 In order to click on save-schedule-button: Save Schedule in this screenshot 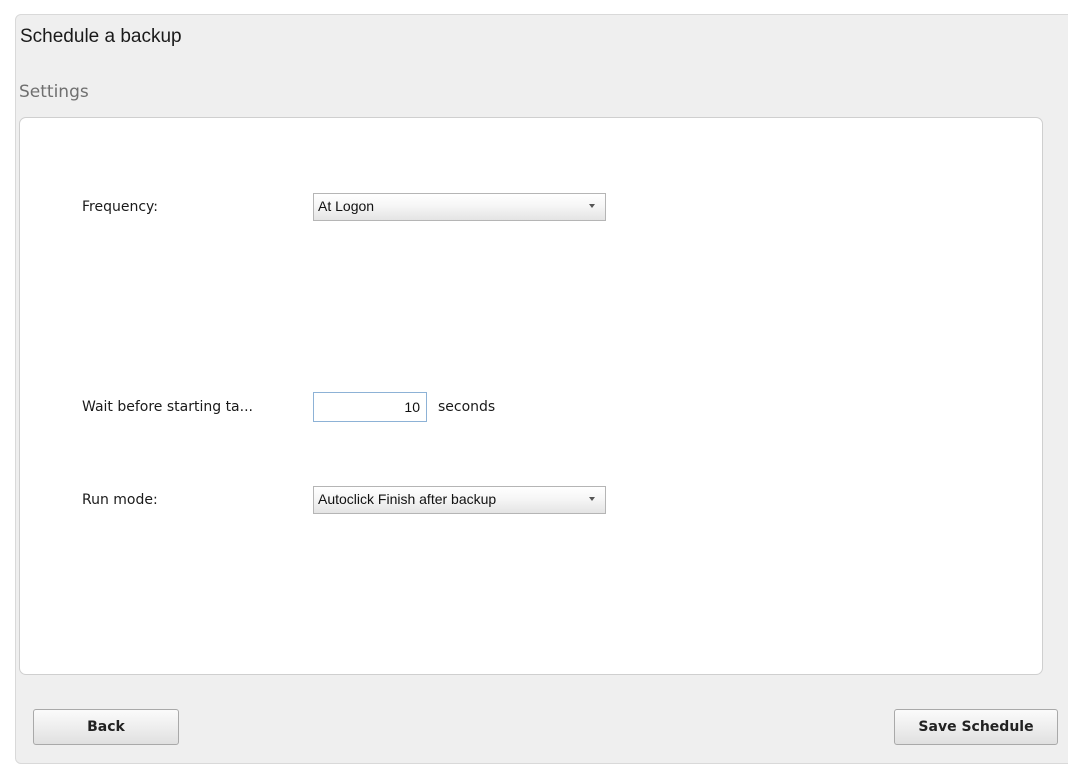, I will do `click(976, 727)`.